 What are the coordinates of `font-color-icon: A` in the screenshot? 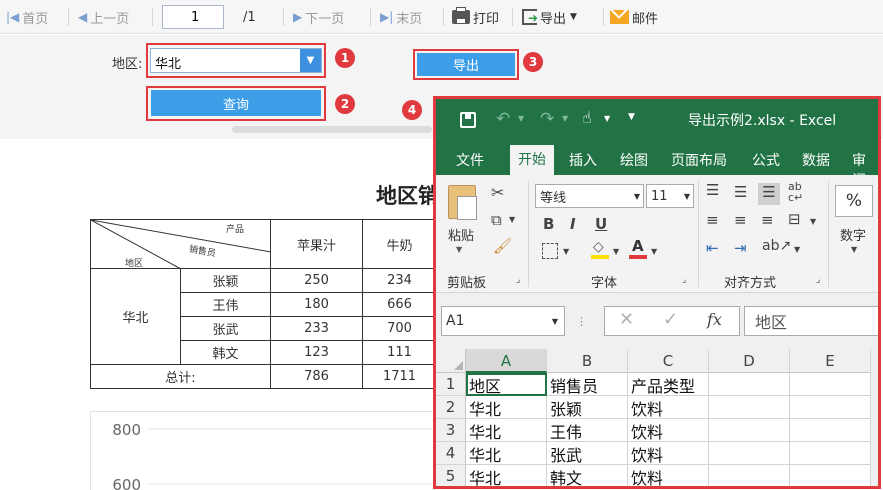 It's located at (638, 248).